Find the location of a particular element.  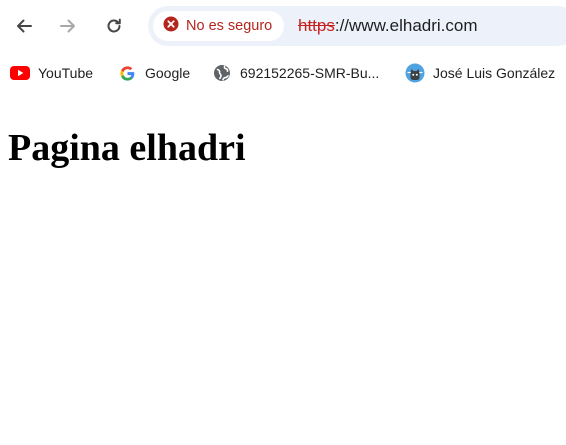

url-text: https://www.elhadri.com is located at coordinates (388, 26).